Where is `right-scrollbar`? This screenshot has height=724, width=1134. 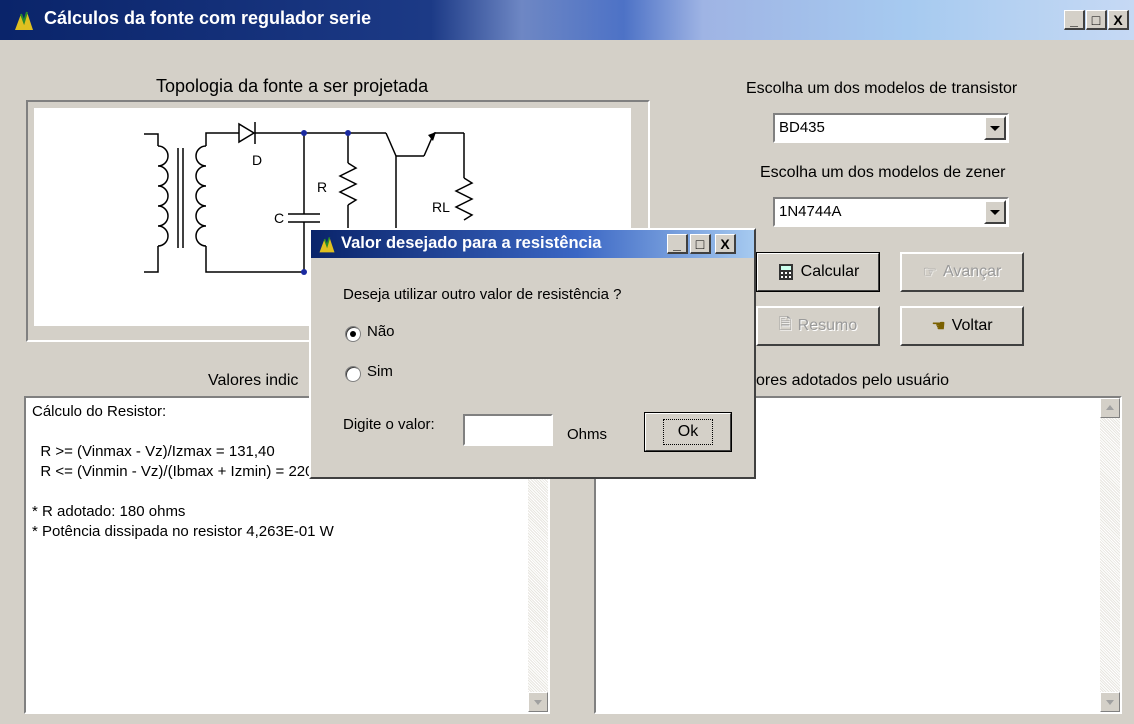
right-scrollbar is located at coordinates (1110, 555).